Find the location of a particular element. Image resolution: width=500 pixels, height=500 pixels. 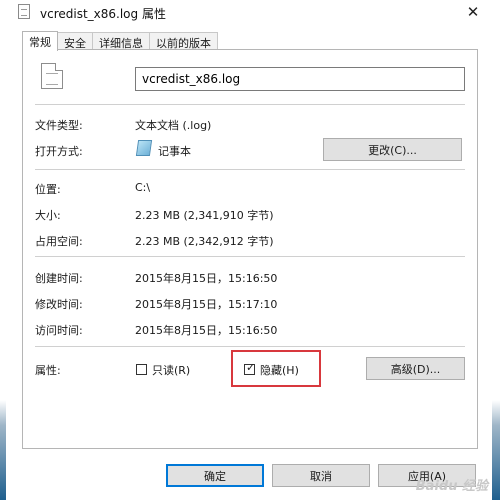

title-bar: vcredist_x86.log 属性 ✕ is located at coordinates (249, 13).